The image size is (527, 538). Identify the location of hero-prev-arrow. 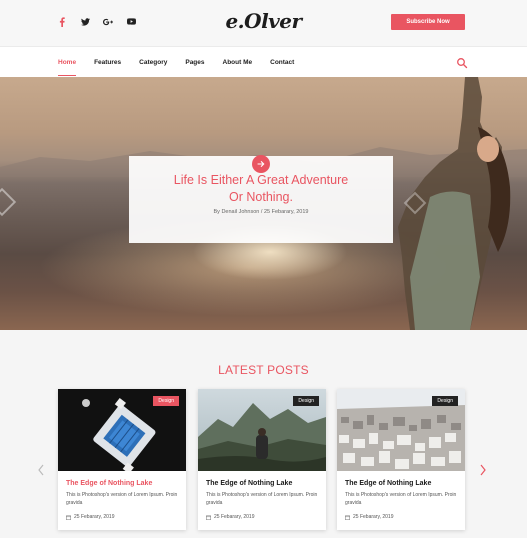
(8, 202).